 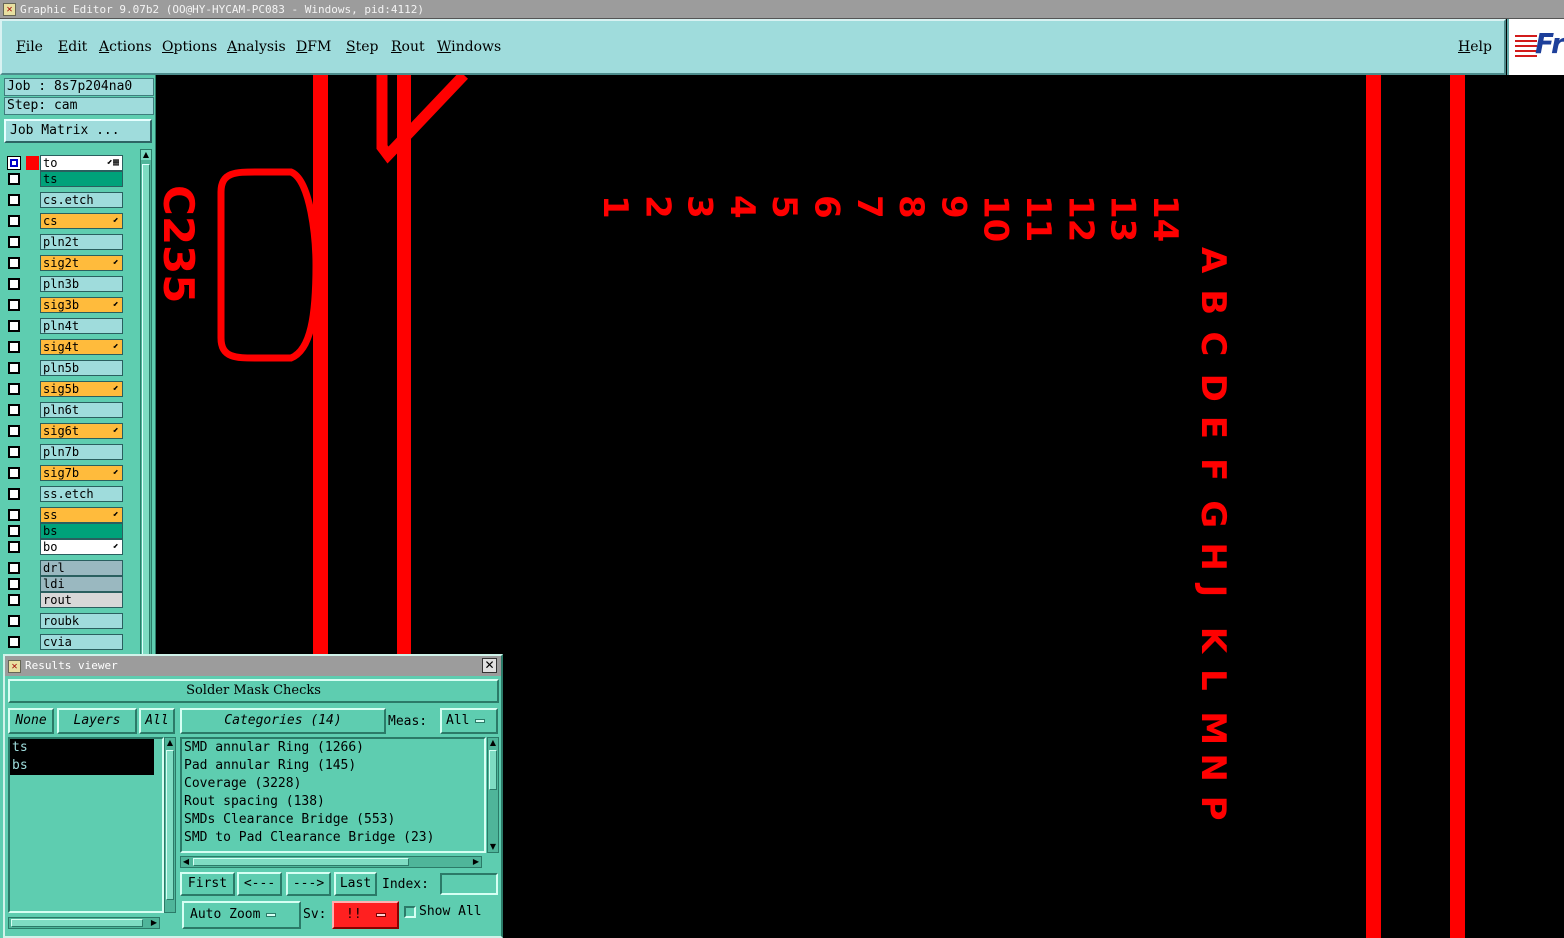 What do you see at coordinates (333, 838) in the screenshot?
I see `list-item-category: SMD to Pad Clearance Bridge (23)` at bounding box center [333, 838].